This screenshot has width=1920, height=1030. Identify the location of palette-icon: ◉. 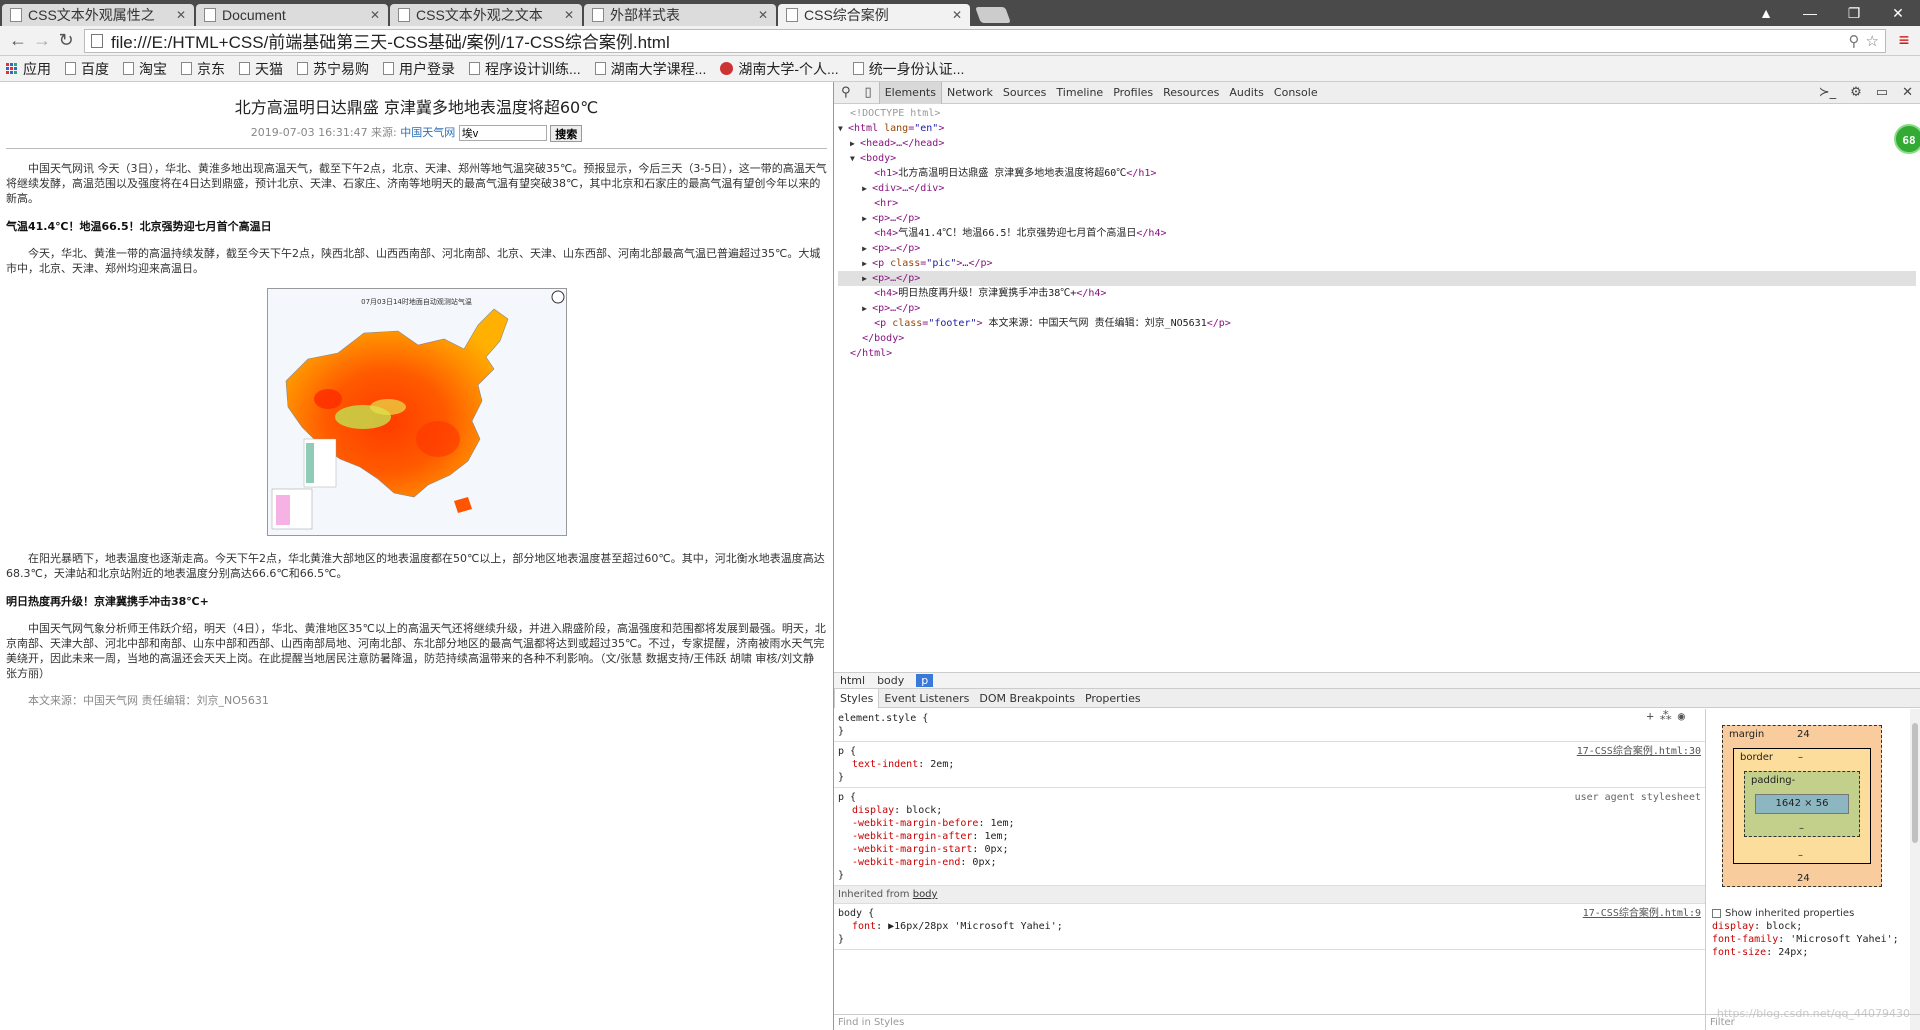
(1684, 716).